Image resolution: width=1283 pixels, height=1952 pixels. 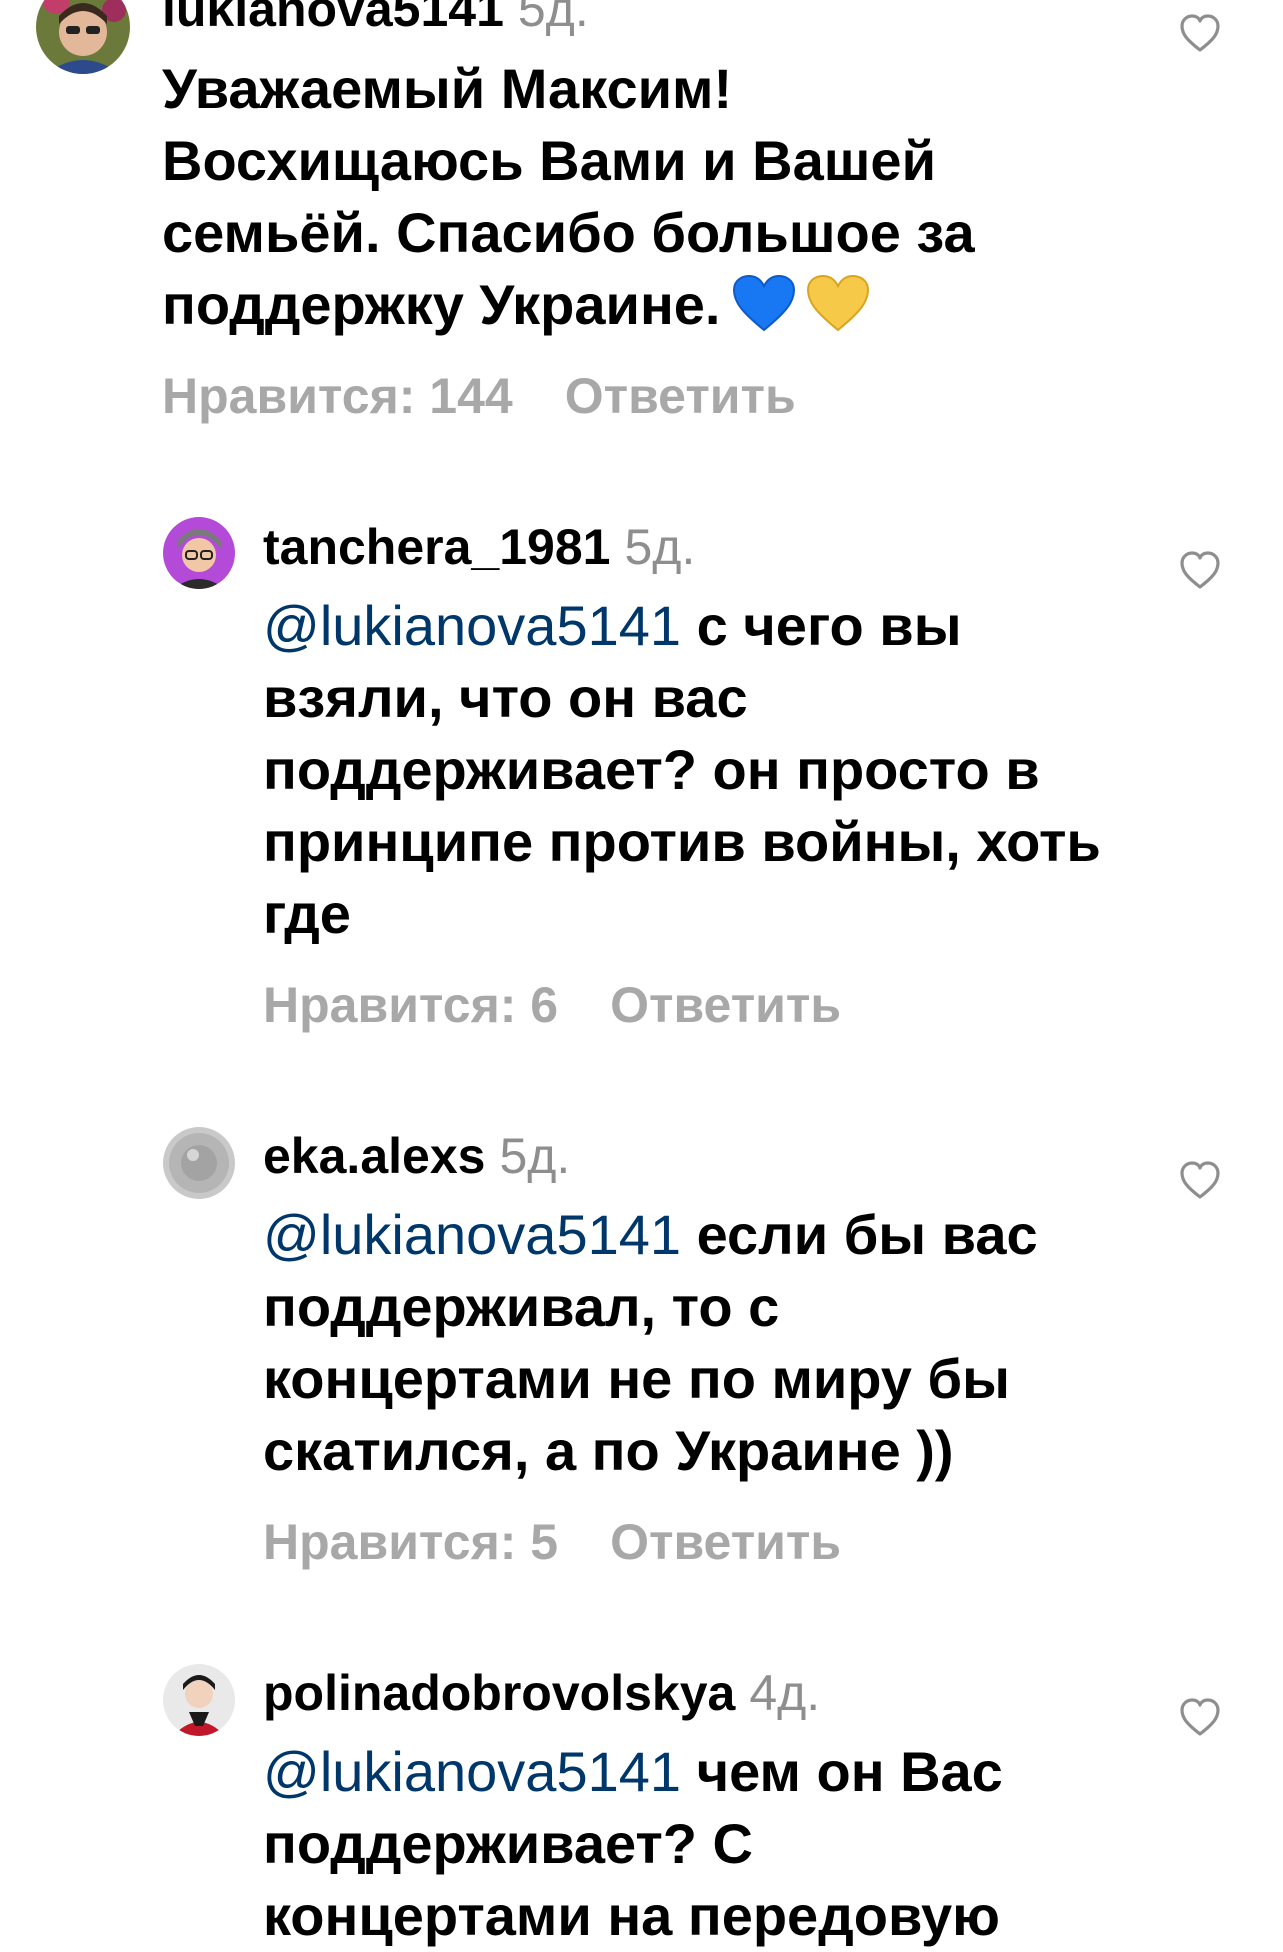 What do you see at coordinates (682, 841) in the screenshot?
I see `comment-line: принципе против войны, хоть` at bounding box center [682, 841].